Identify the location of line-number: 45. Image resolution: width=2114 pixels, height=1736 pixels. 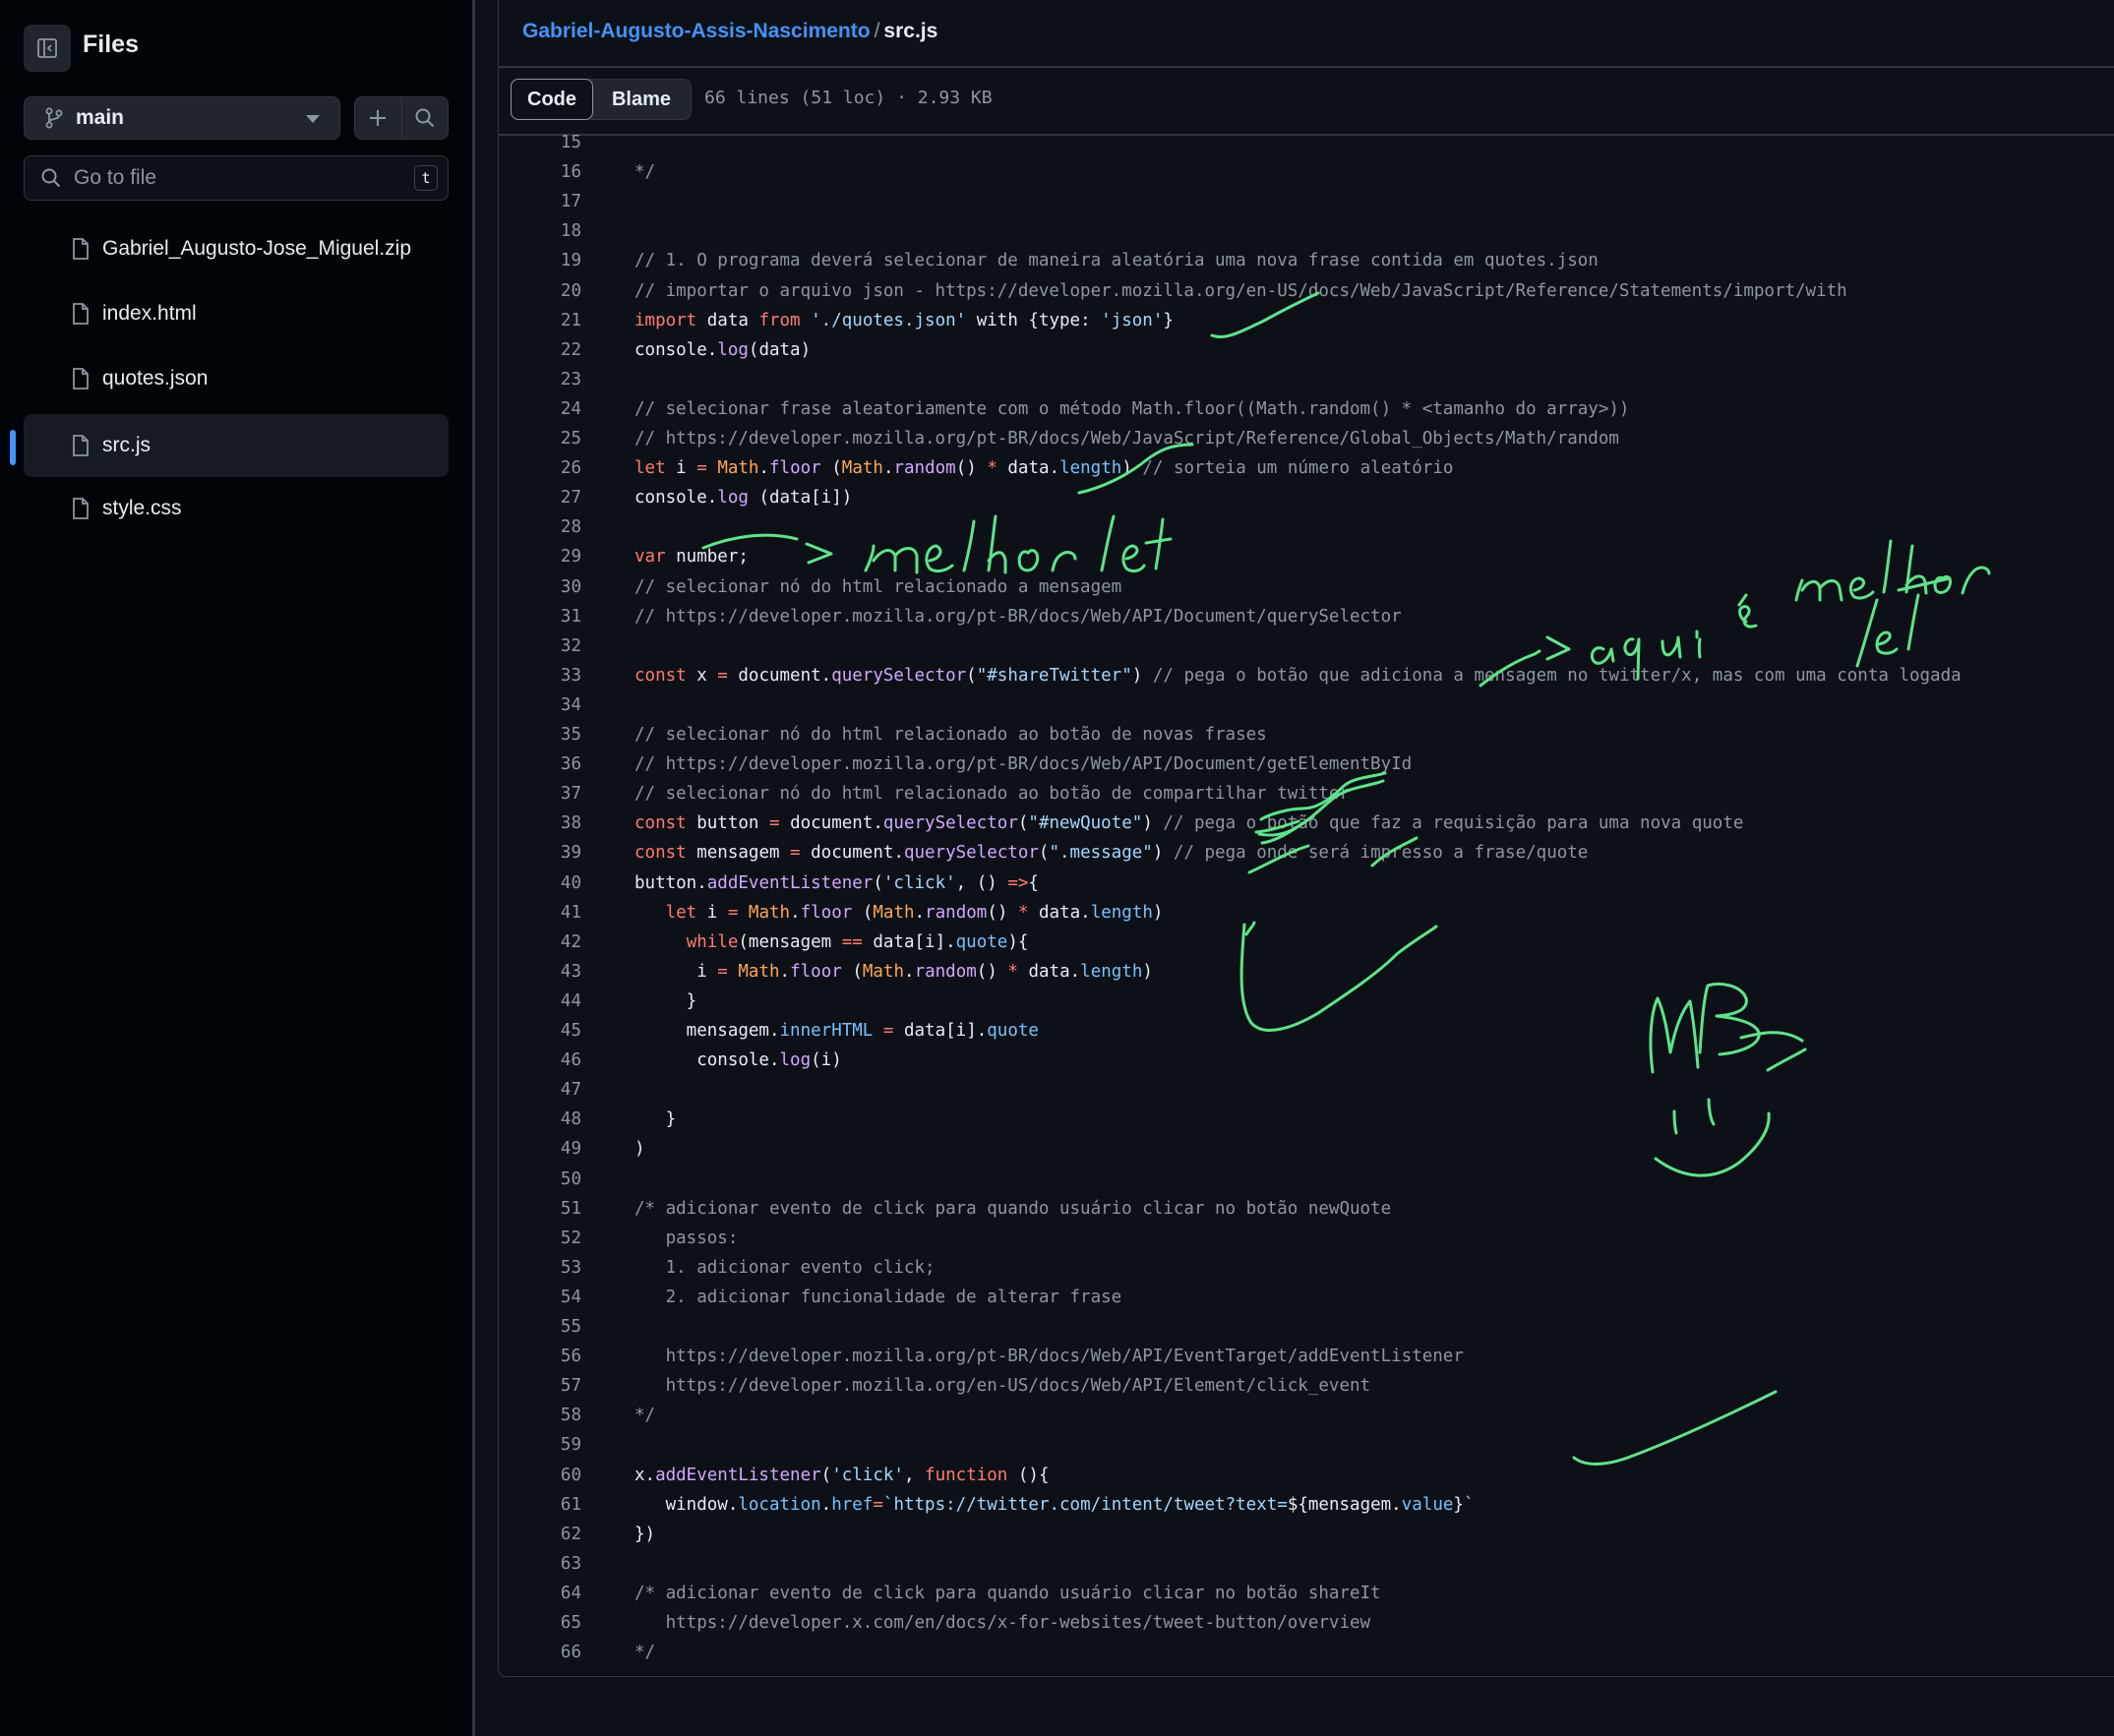
(540, 1031).